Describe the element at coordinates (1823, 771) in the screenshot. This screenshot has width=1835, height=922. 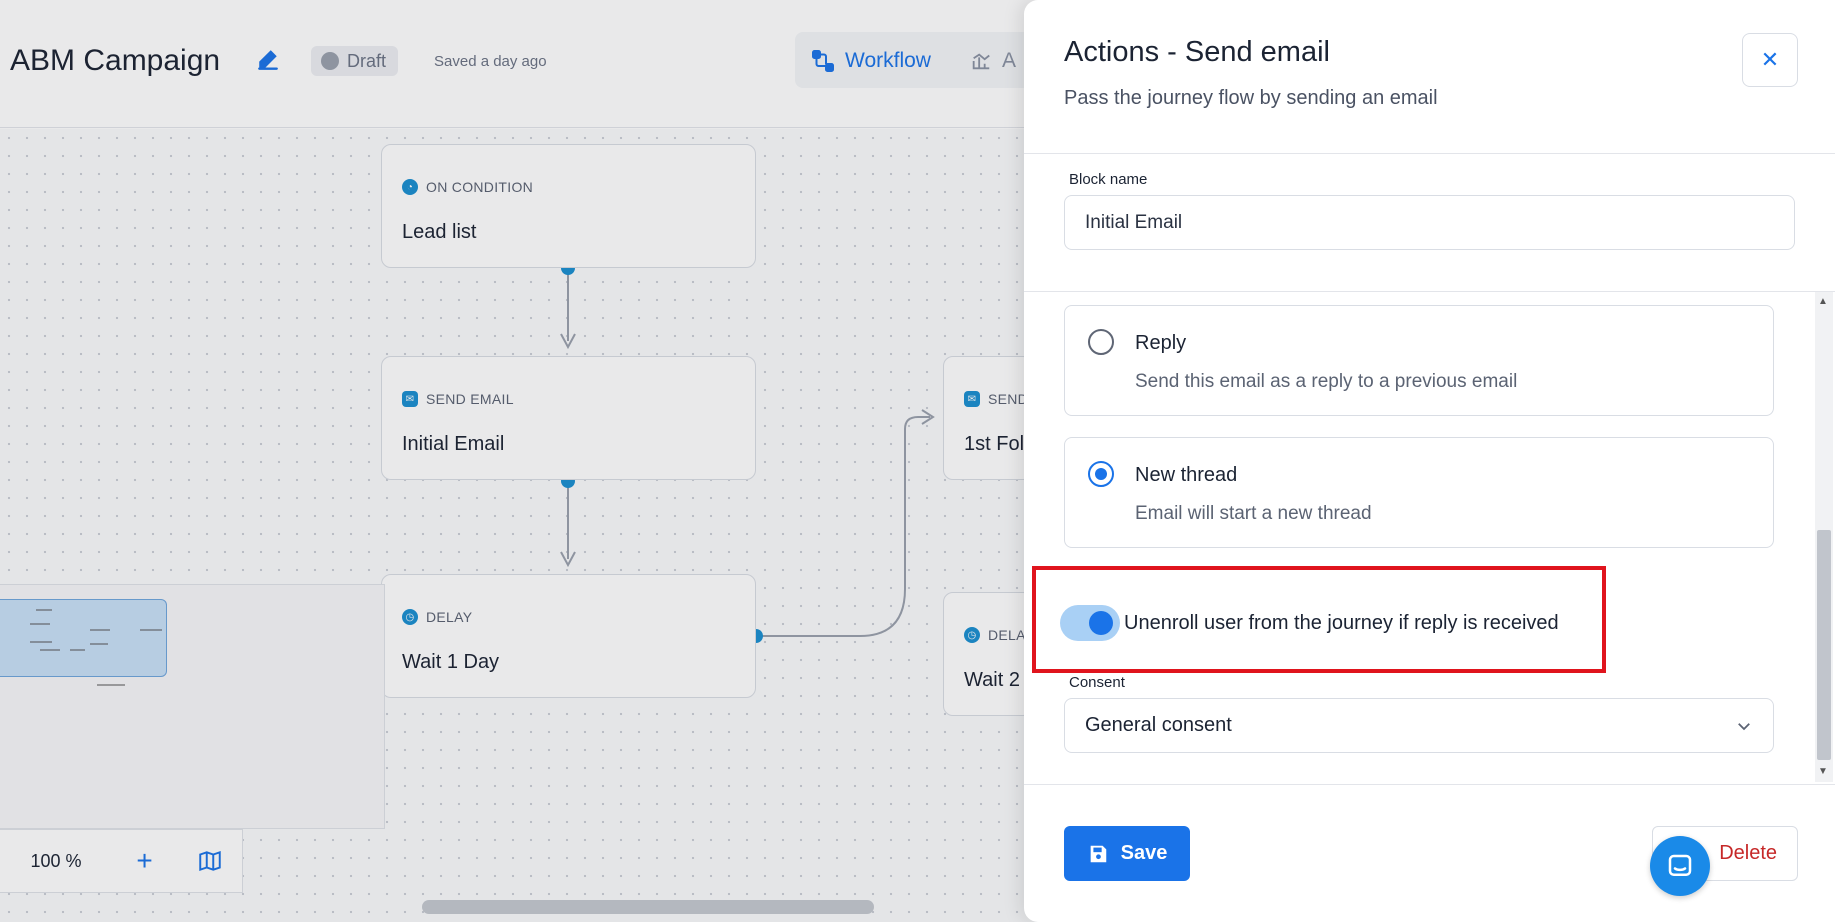
I see `scroll-down-icon: ▼` at that location.